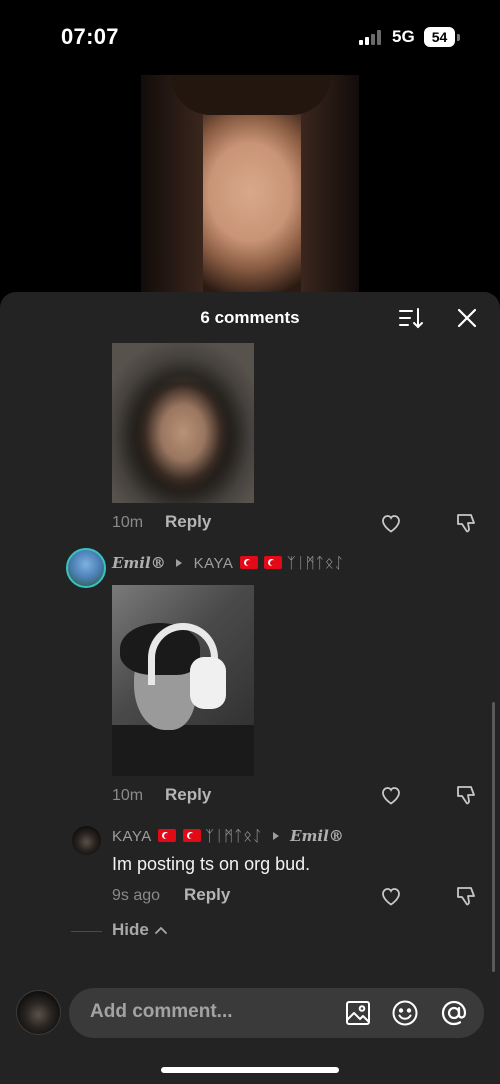  Describe the element at coordinates (439, 37) in the screenshot. I see `battery-icon: 54` at that location.